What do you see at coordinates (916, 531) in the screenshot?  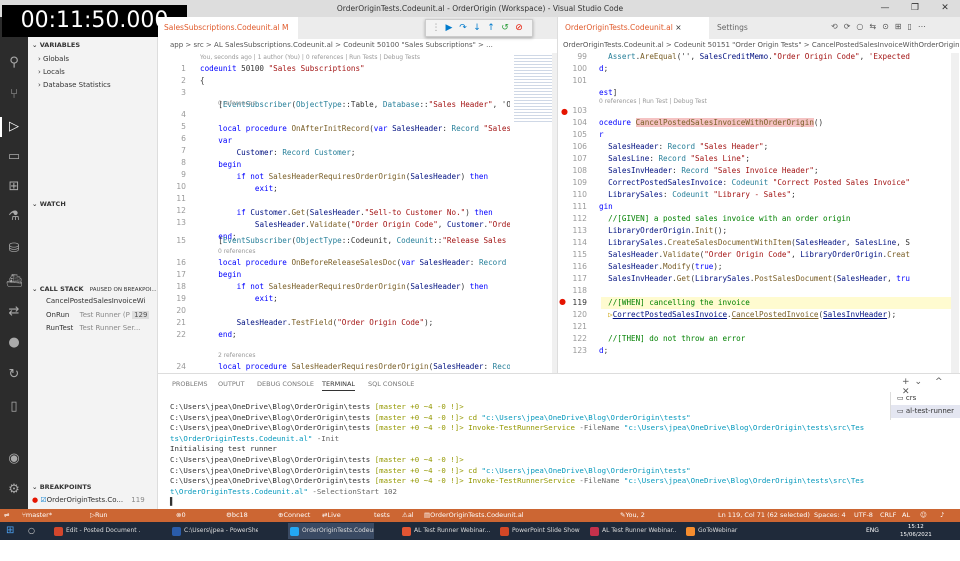 I see `system-clock: 15:12 15/06/2021` at bounding box center [916, 531].